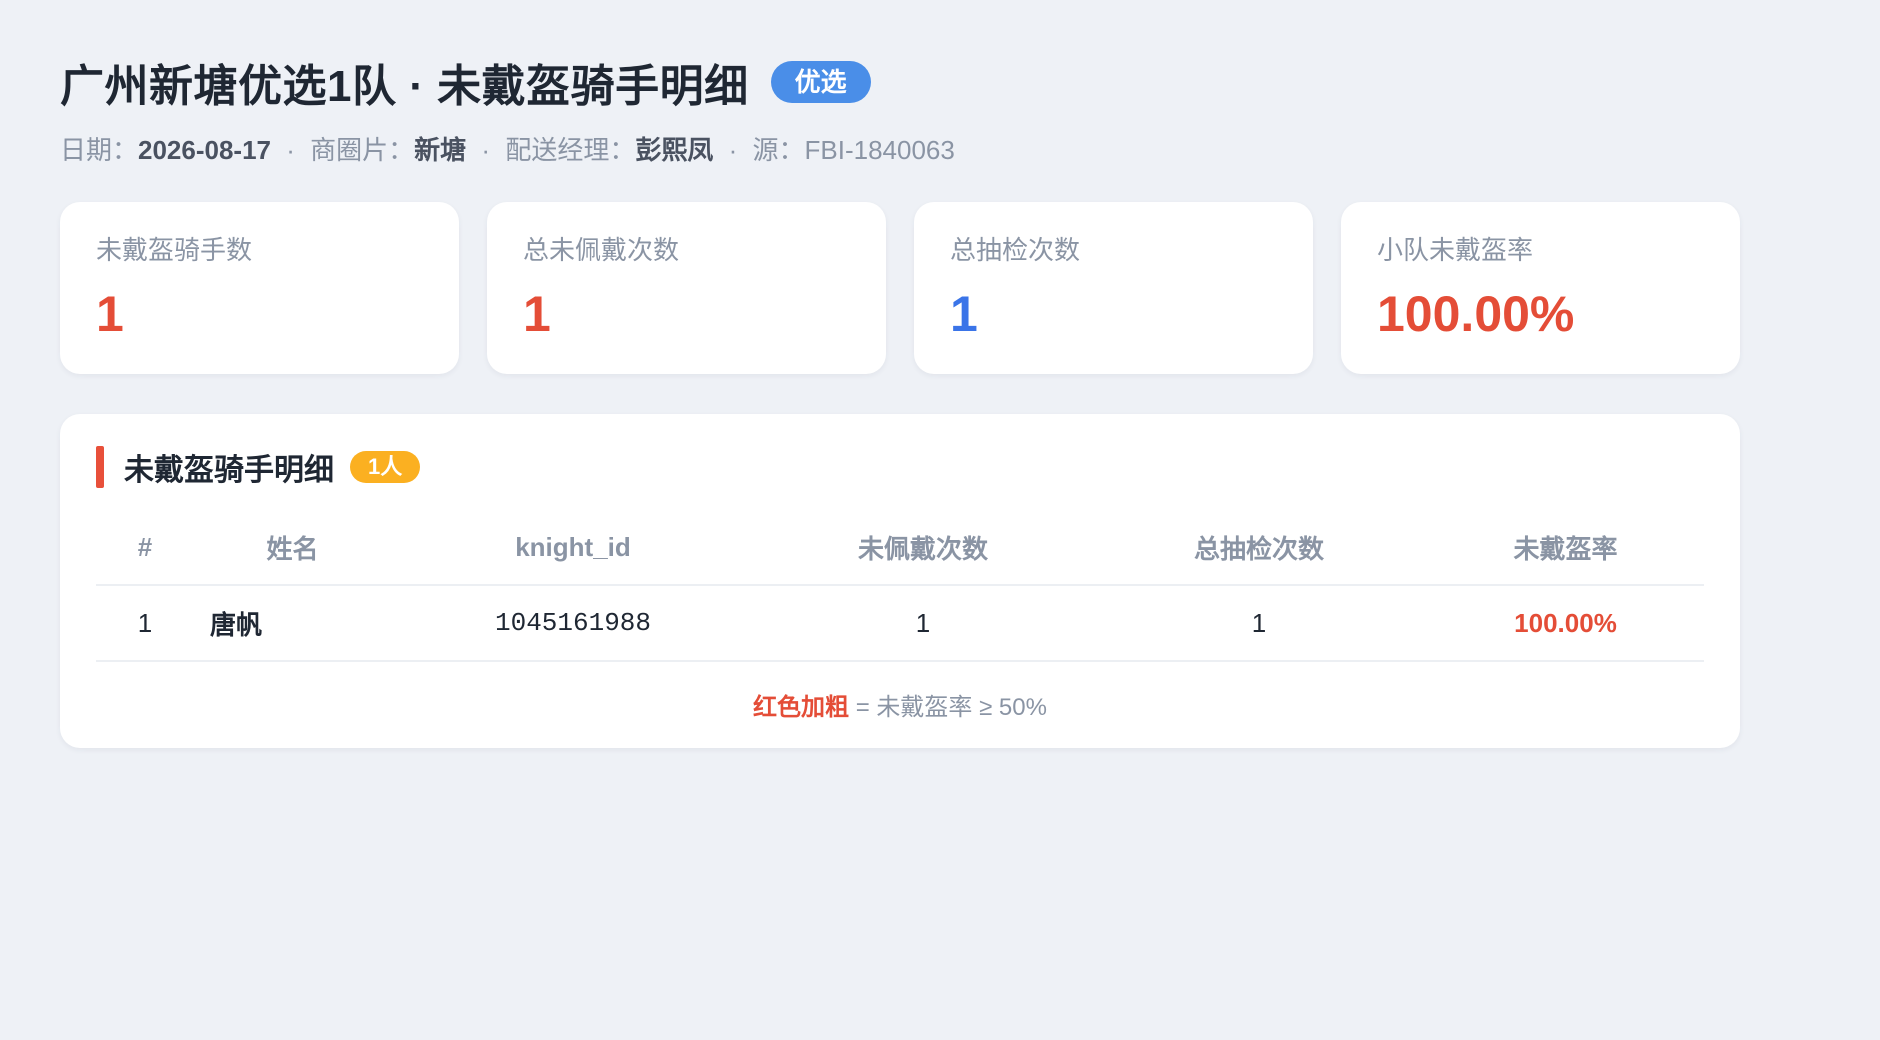  I want to click on table-header-row: # 姓名 knight_id 未佩戴次数 总抽检次数 未戴盔率, so click(900, 548).